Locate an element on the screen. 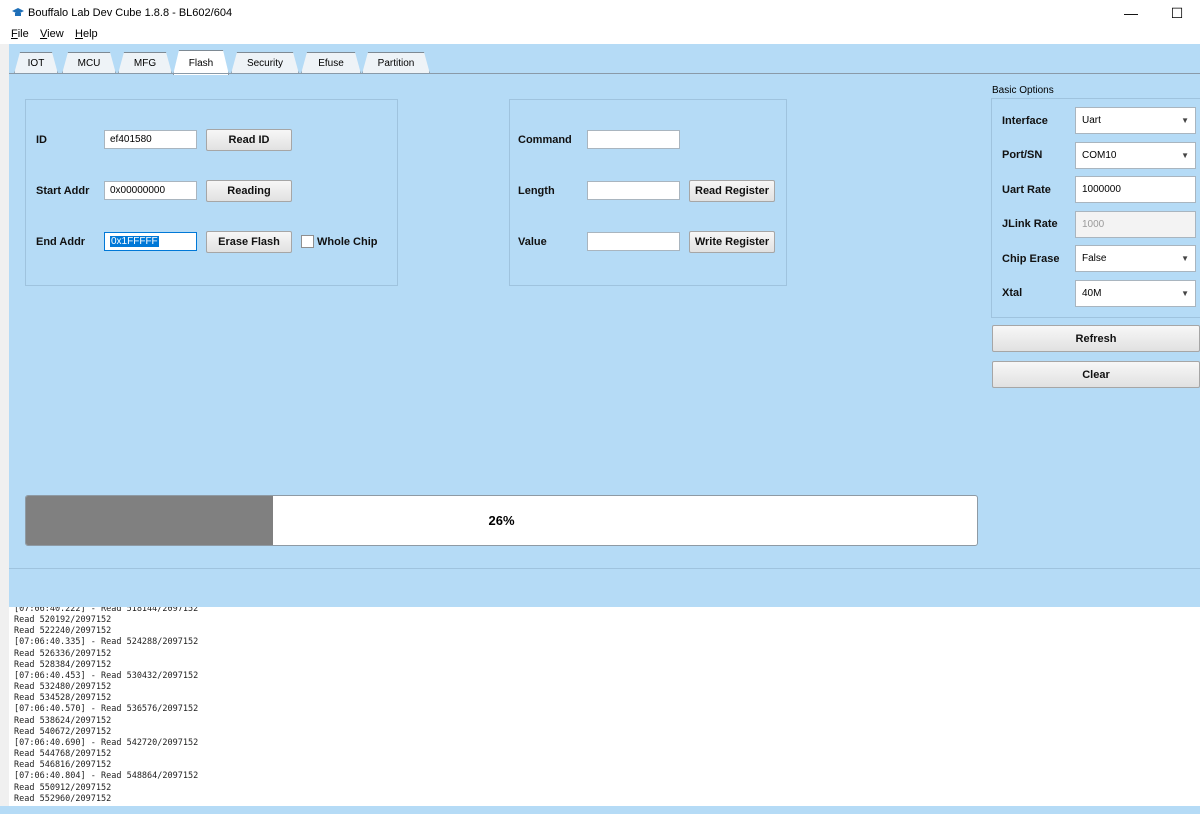  tab-mfg: MFG is located at coordinates (145, 63).